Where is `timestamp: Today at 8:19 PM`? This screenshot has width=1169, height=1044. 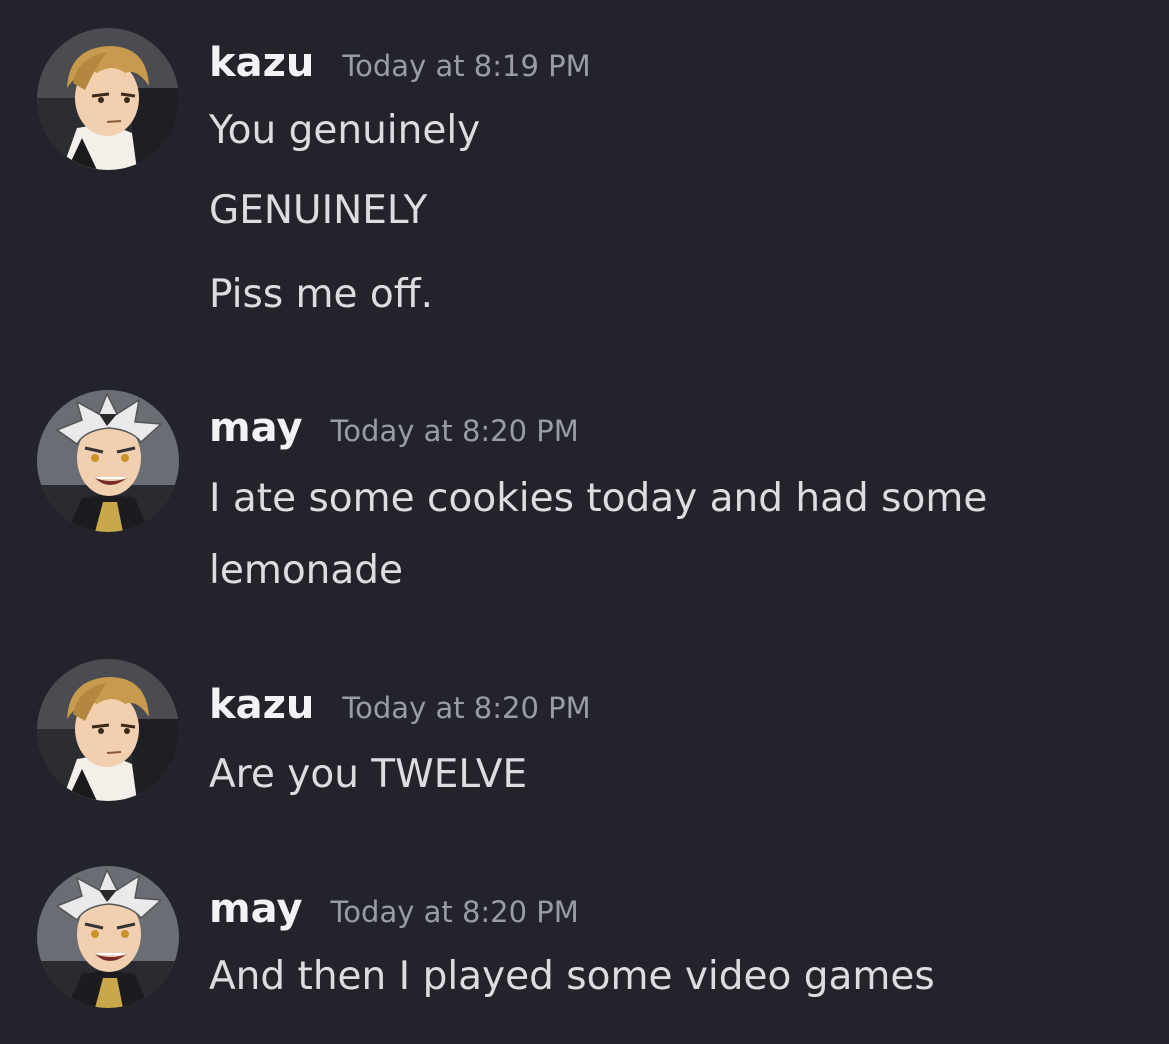
timestamp: Today at 8:19 PM is located at coordinates (466, 66).